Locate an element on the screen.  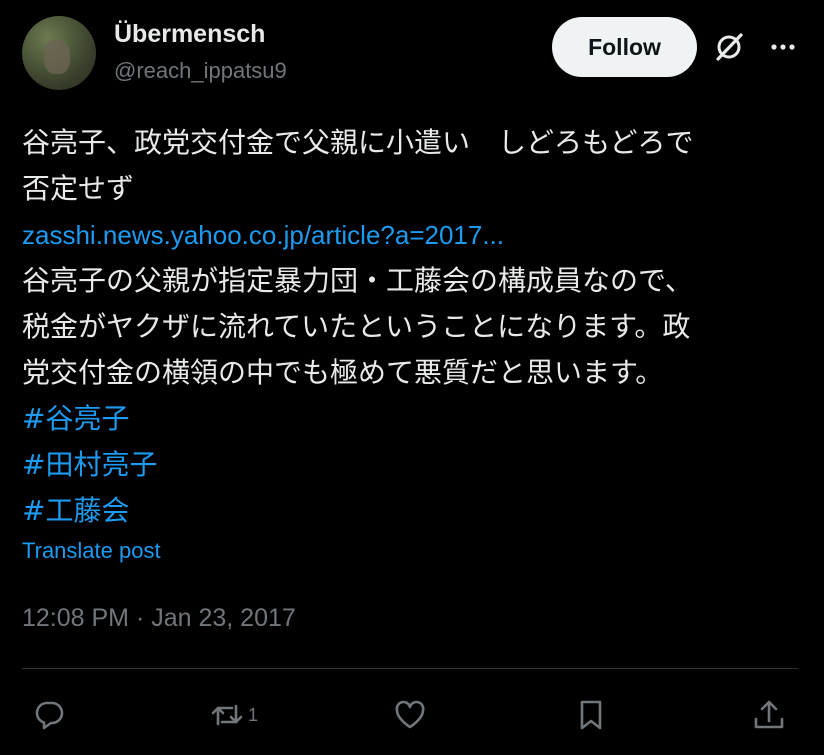
repost-icon is located at coordinates (227, 715).